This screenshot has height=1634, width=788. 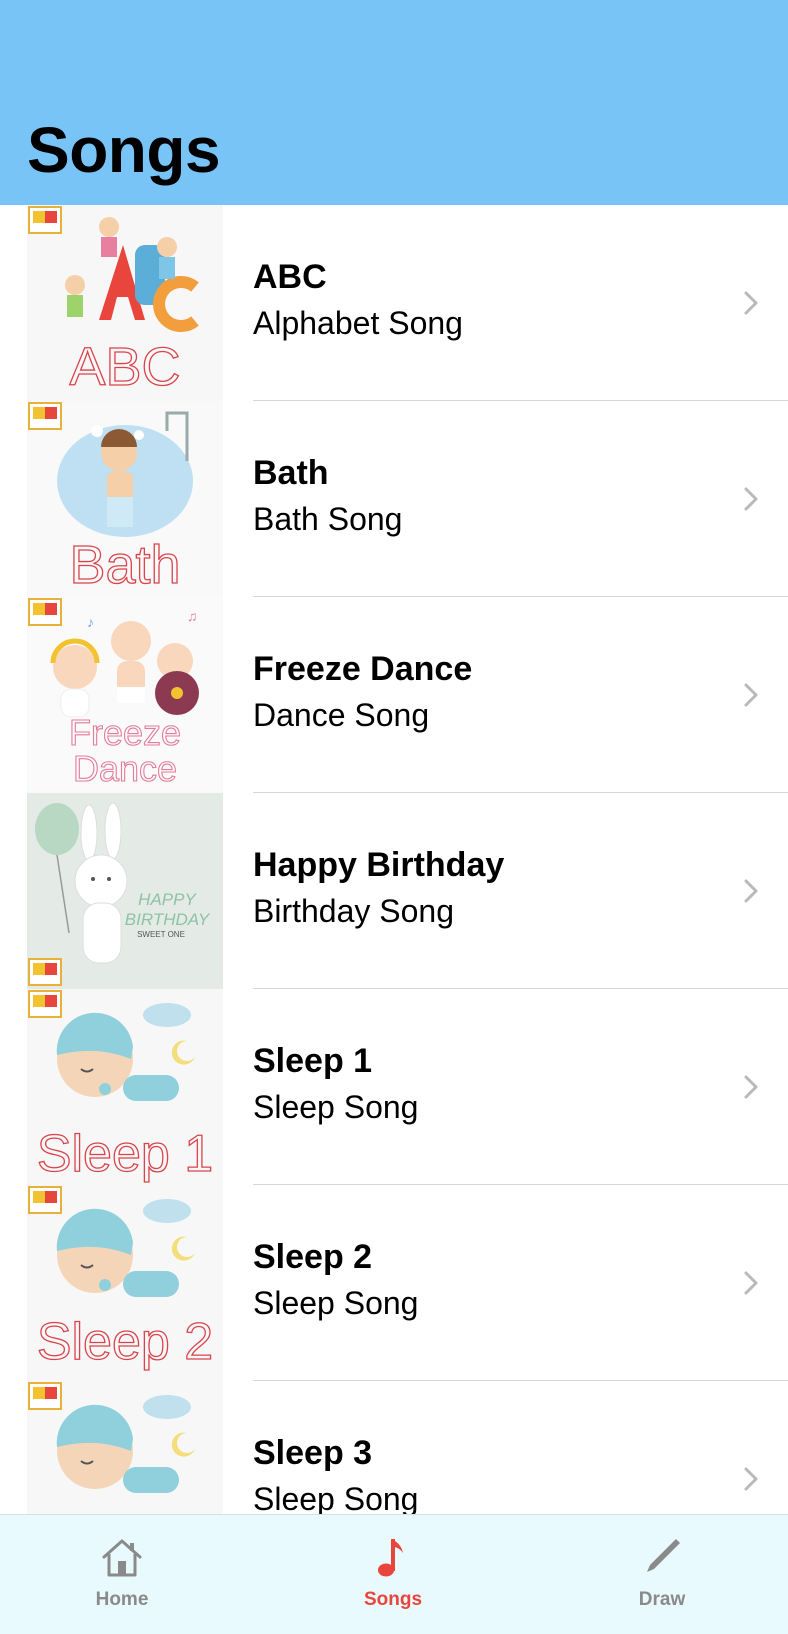 I want to click on tab-home: Home, so click(x=122, y=1574).